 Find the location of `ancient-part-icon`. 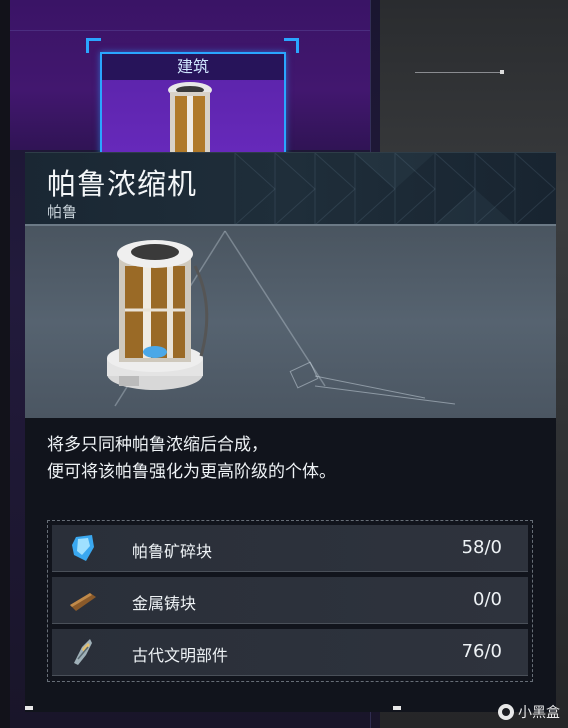

ancient-part-icon is located at coordinates (83, 652).